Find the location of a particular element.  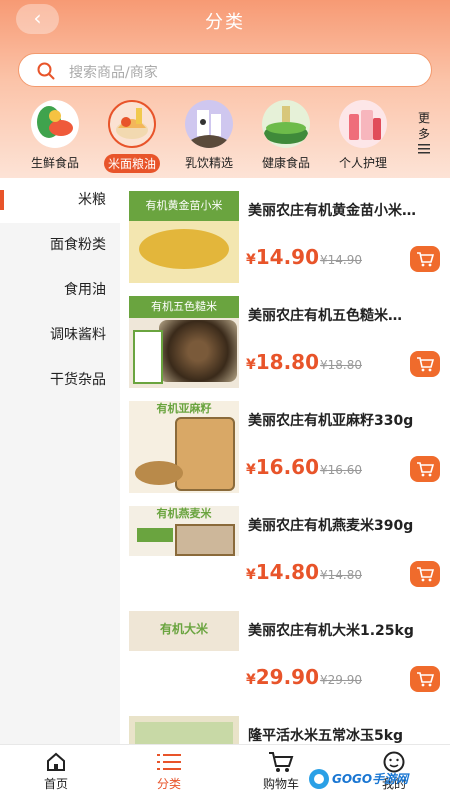

thumb-label: 有机亚麻籽 is located at coordinates (184, 408).